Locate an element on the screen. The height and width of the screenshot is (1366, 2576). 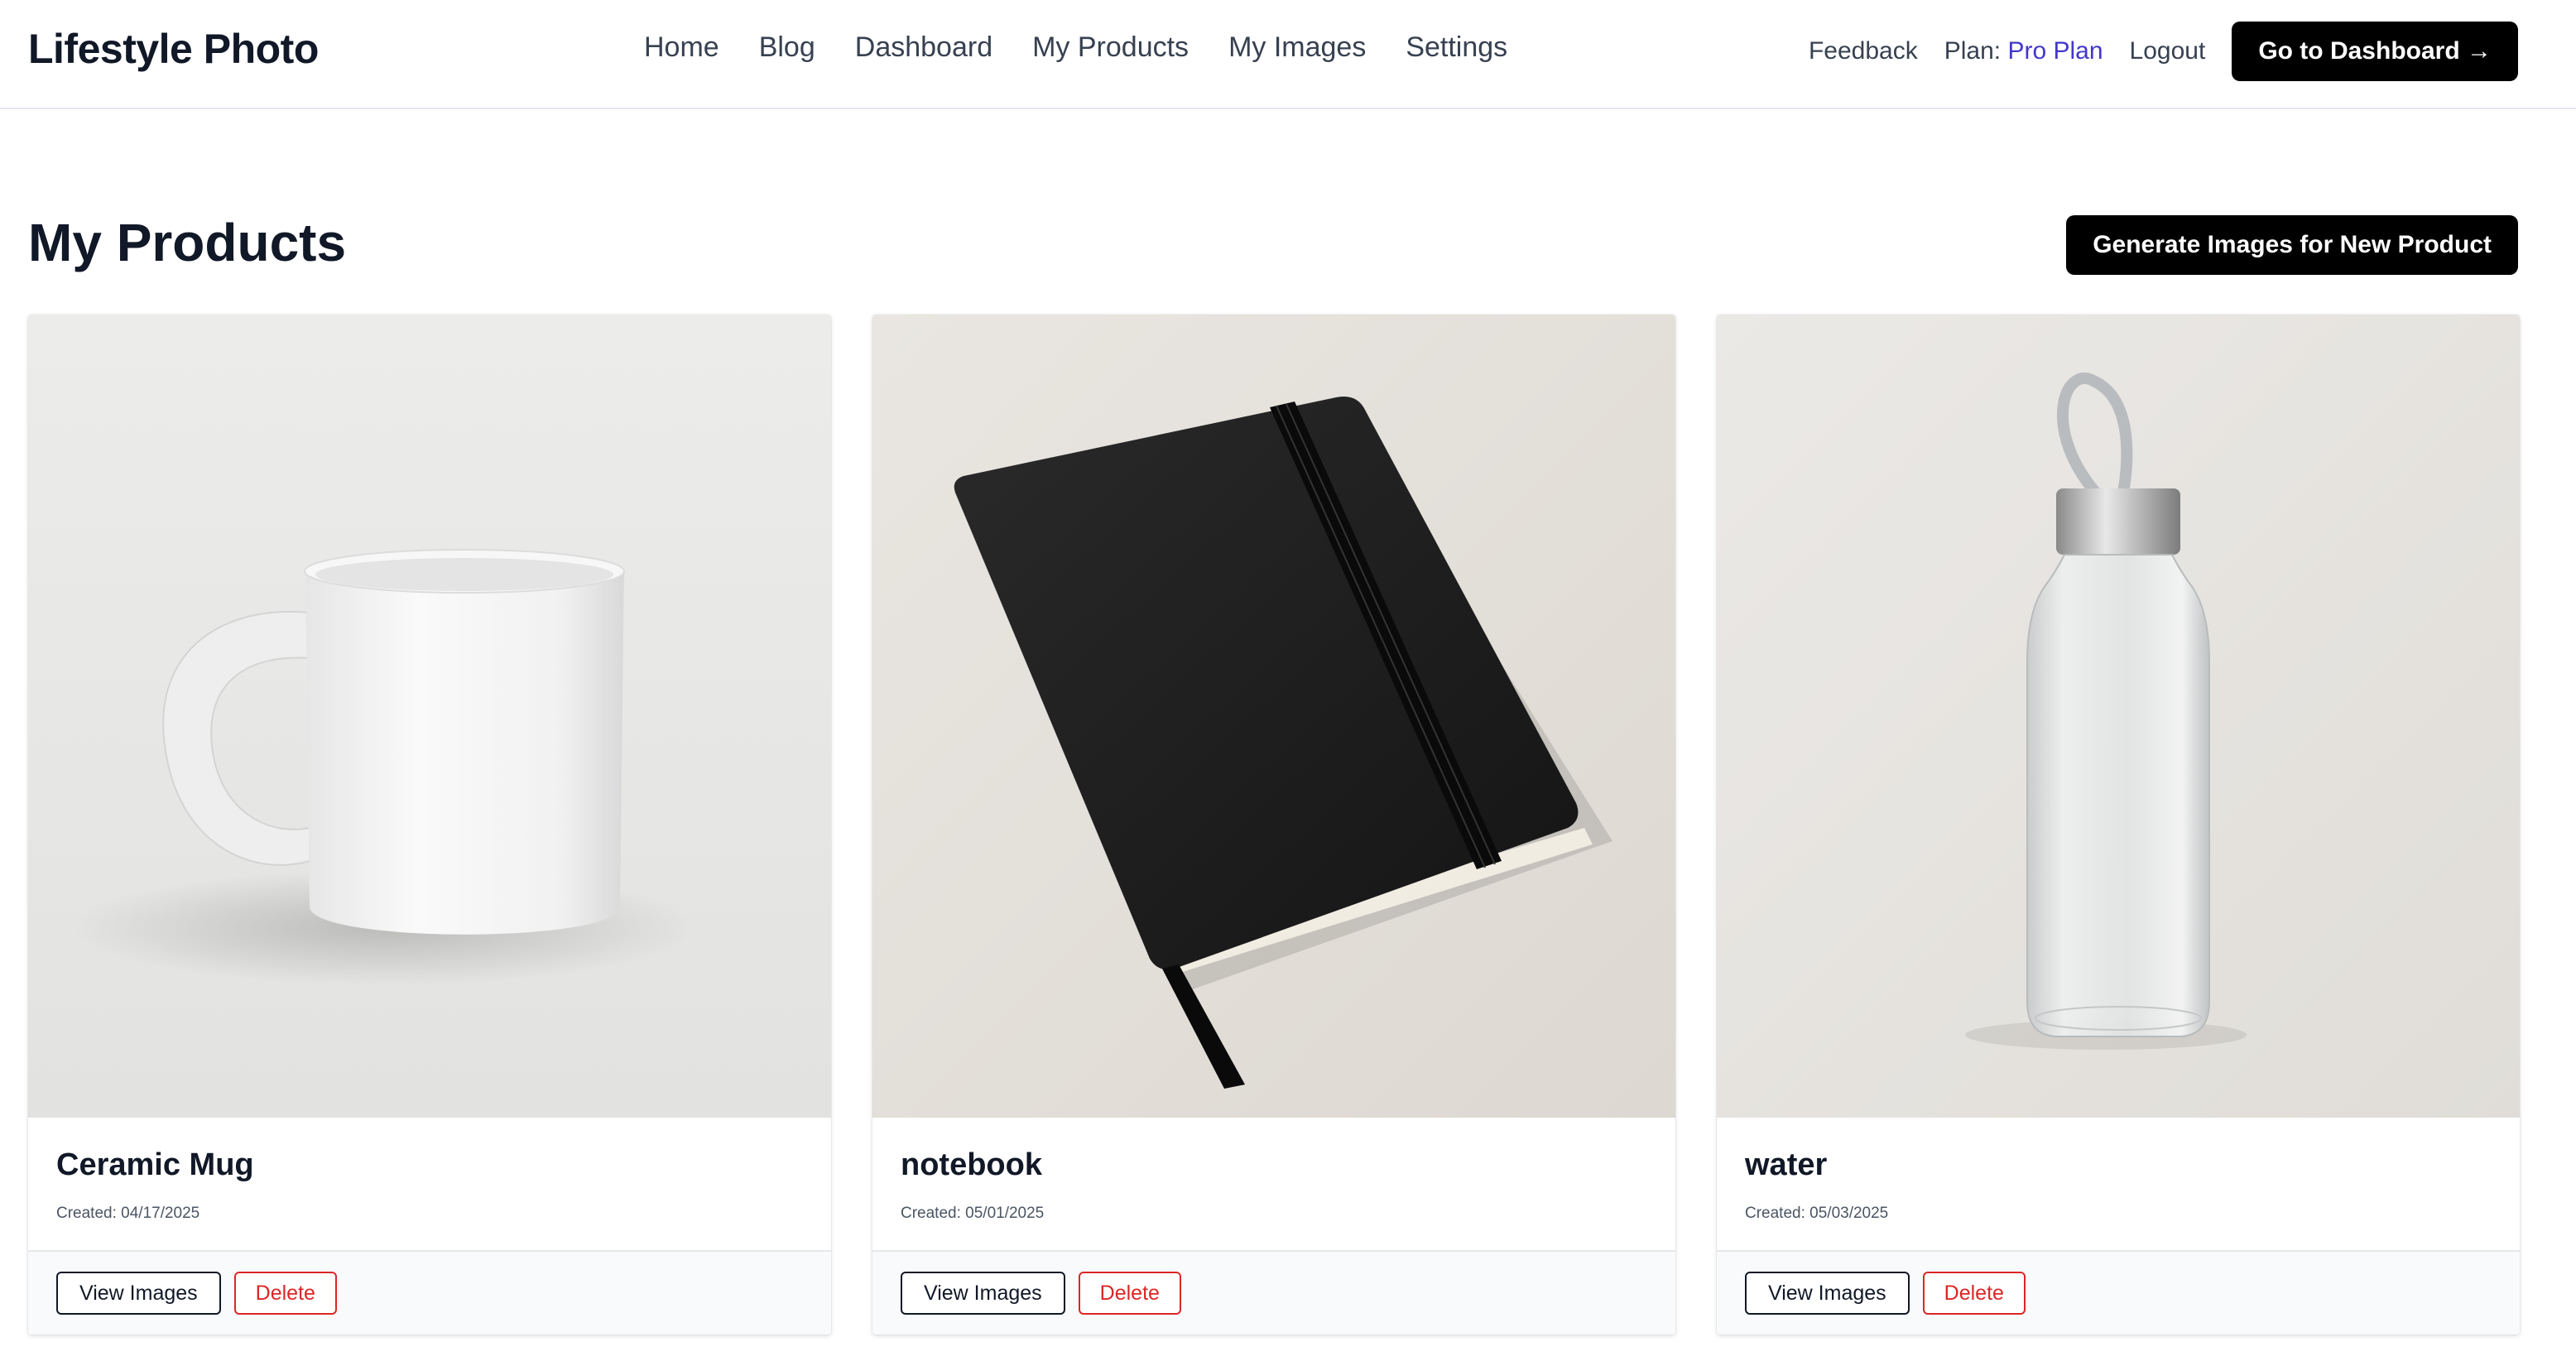
plan-indicator: Plan: Pro Plan is located at coordinates (2023, 51).